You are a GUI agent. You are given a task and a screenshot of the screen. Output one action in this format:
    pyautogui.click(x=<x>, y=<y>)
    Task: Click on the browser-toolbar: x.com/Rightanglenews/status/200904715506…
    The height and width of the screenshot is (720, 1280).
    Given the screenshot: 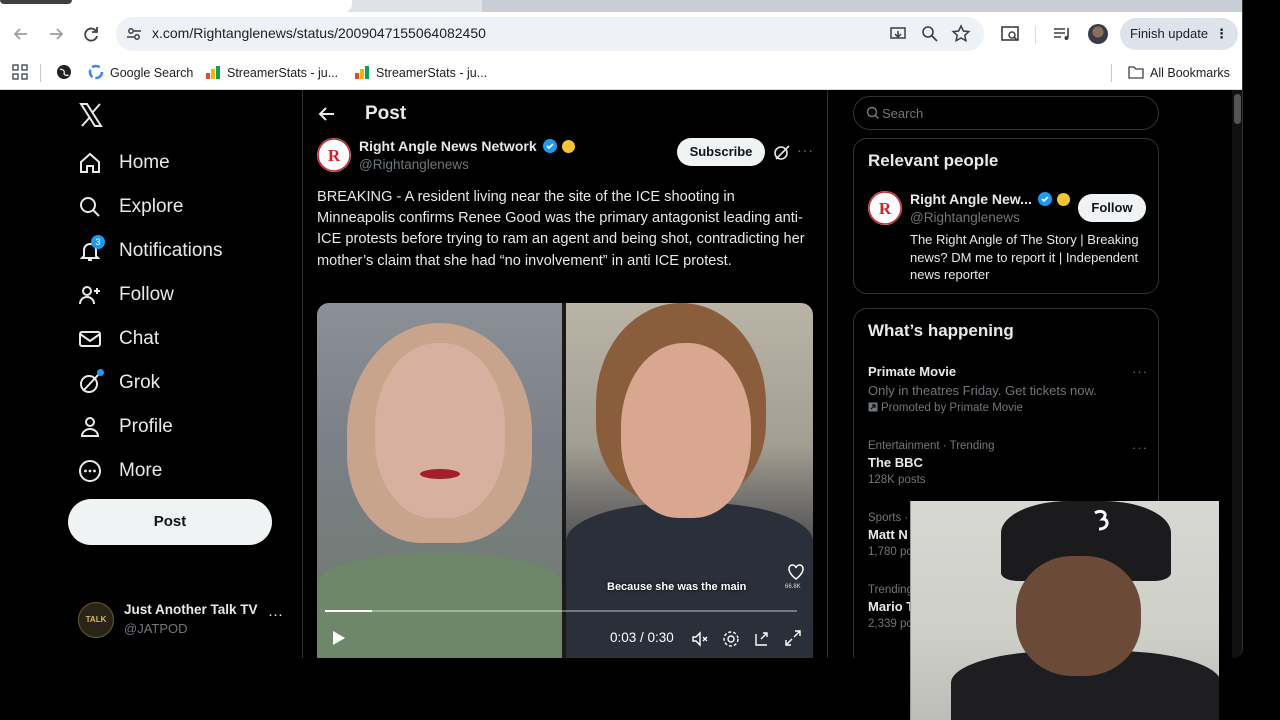 What is the action you would take?
    pyautogui.click(x=621, y=34)
    